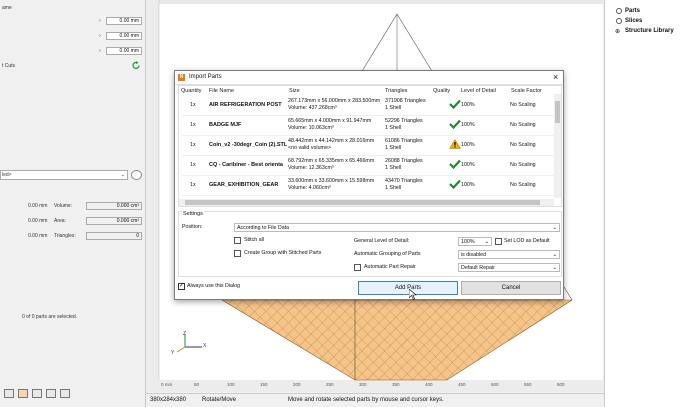 This screenshot has height=407, width=686. I want to click on set-lod-default-checkbox, so click(498, 241).